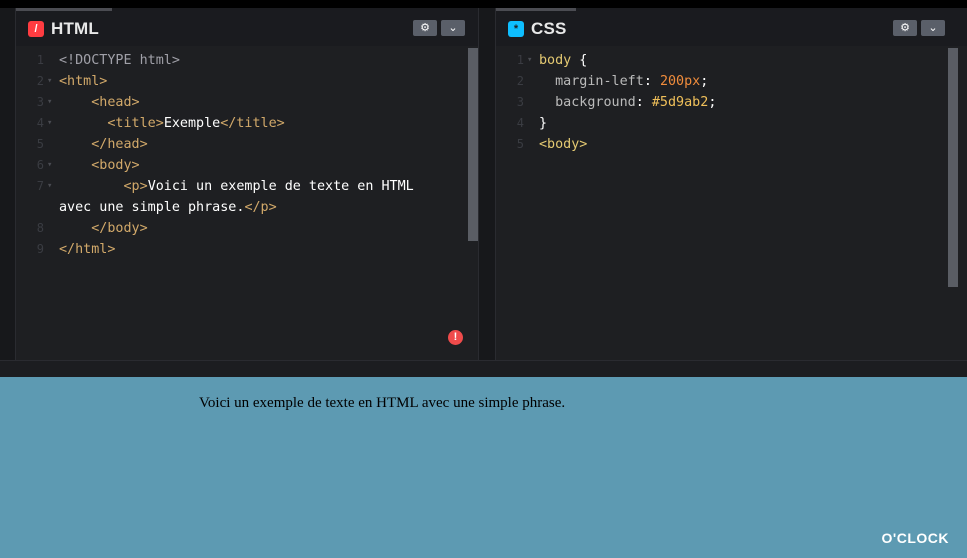 Image resolution: width=967 pixels, height=558 pixels. Describe the element at coordinates (111, 123) in the screenshot. I see `html-code-token: <title>` at that location.